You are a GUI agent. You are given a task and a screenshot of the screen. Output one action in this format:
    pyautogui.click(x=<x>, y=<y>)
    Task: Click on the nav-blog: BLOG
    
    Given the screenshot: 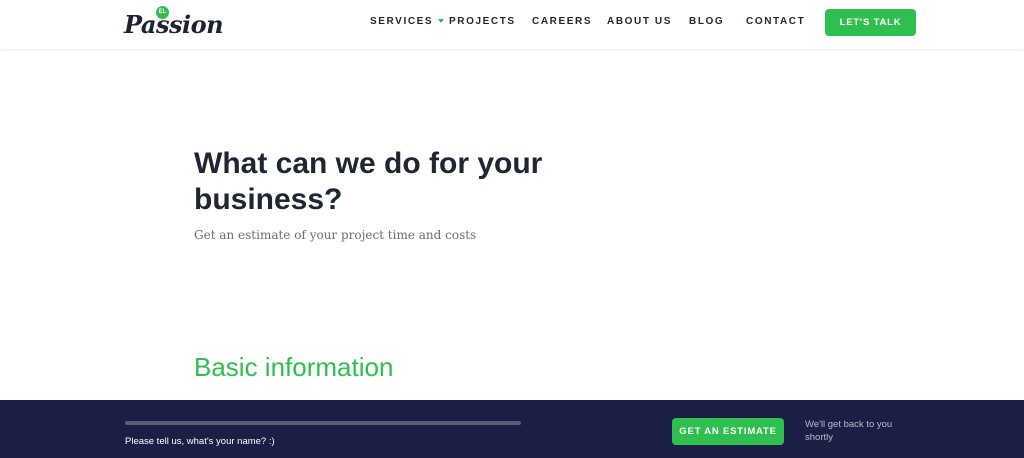 What is the action you would take?
    pyautogui.click(x=706, y=21)
    